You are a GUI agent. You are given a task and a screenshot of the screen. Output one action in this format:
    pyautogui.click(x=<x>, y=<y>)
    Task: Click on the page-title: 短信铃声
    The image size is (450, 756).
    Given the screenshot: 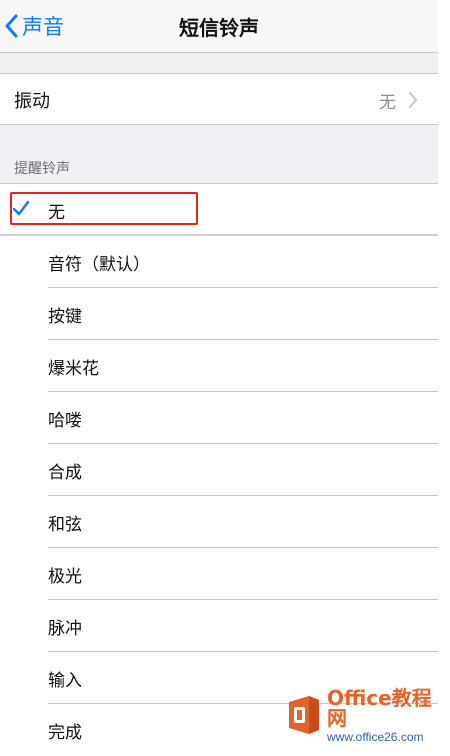 What is the action you would take?
    pyautogui.click(x=219, y=28)
    